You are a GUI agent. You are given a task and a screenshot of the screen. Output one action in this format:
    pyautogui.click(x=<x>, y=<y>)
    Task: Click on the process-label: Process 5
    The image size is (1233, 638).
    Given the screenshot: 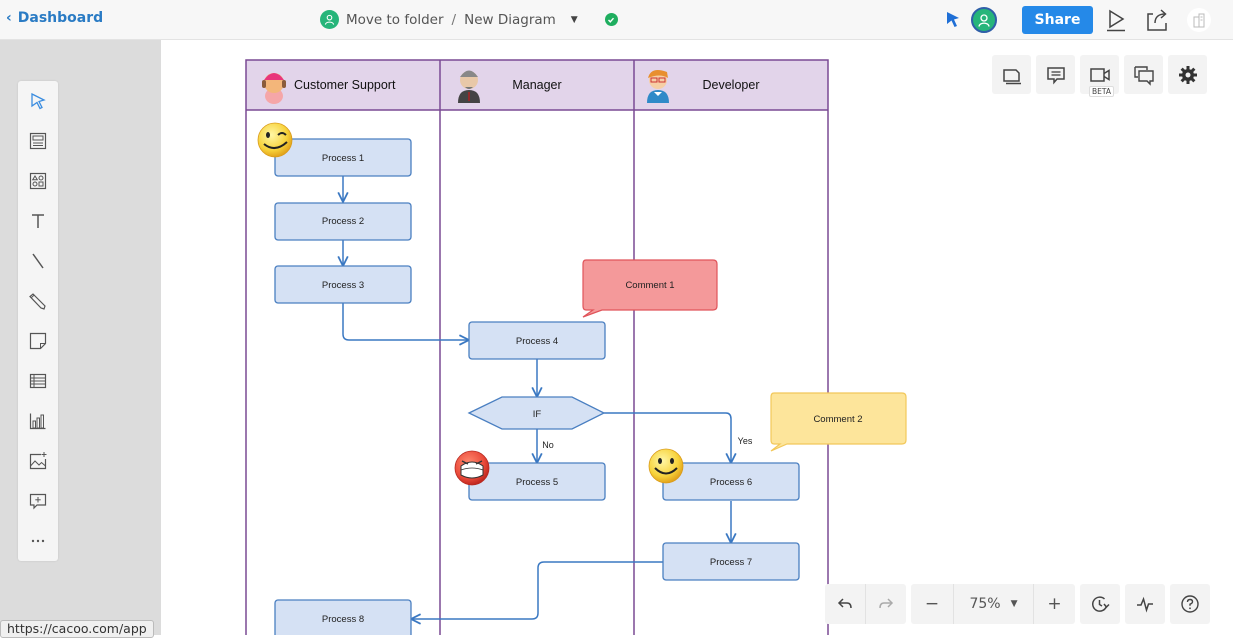 What is the action you would take?
    pyautogui.click(x=537, y=482)
    